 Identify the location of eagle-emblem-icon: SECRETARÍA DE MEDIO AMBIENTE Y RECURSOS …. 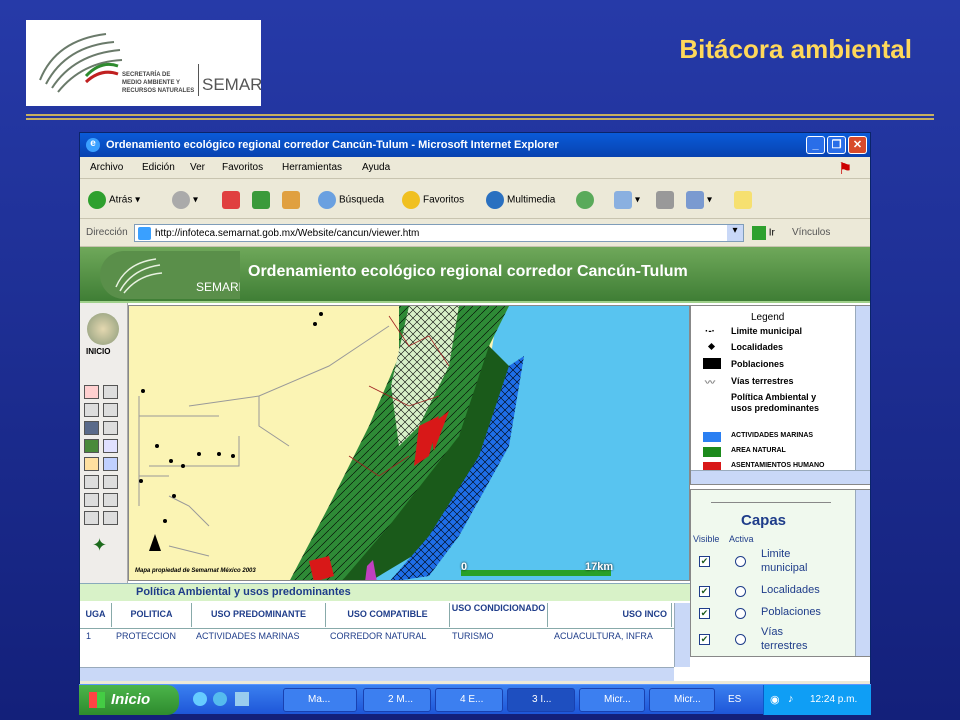
(167, 64).